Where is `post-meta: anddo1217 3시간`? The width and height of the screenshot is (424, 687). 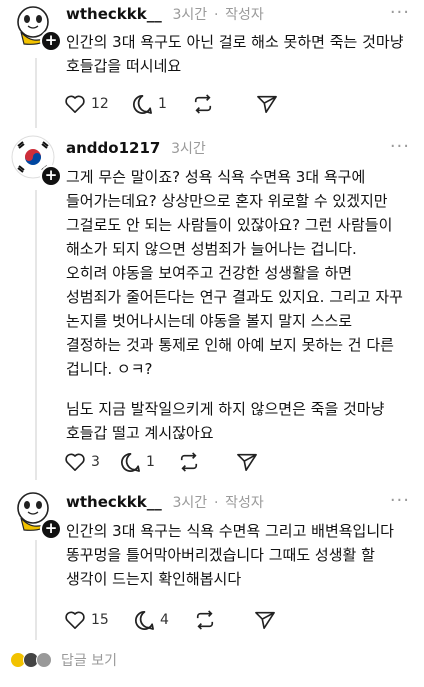 post-meta: anddo1217 3시간 is located at coordinates (136, 148).